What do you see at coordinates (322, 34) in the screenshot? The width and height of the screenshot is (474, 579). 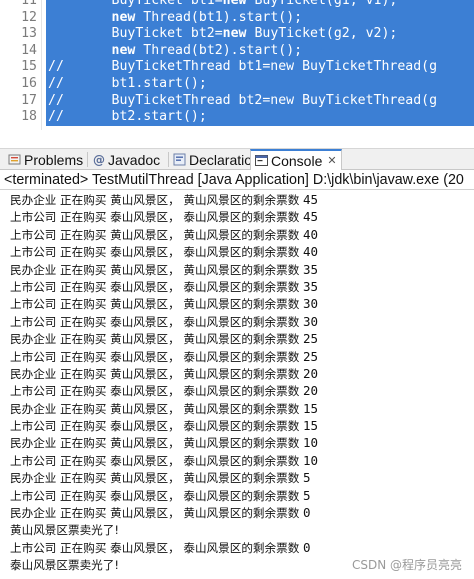 I see `code-token: BuyTicket(g2, v2);` at bounding box center [322, 34].